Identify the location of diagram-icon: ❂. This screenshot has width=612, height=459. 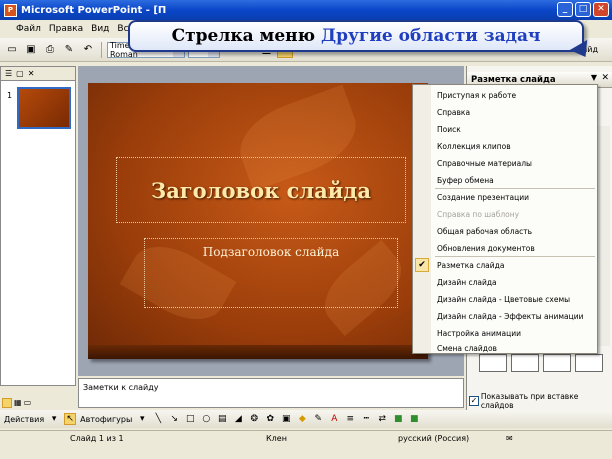
(254, 419).